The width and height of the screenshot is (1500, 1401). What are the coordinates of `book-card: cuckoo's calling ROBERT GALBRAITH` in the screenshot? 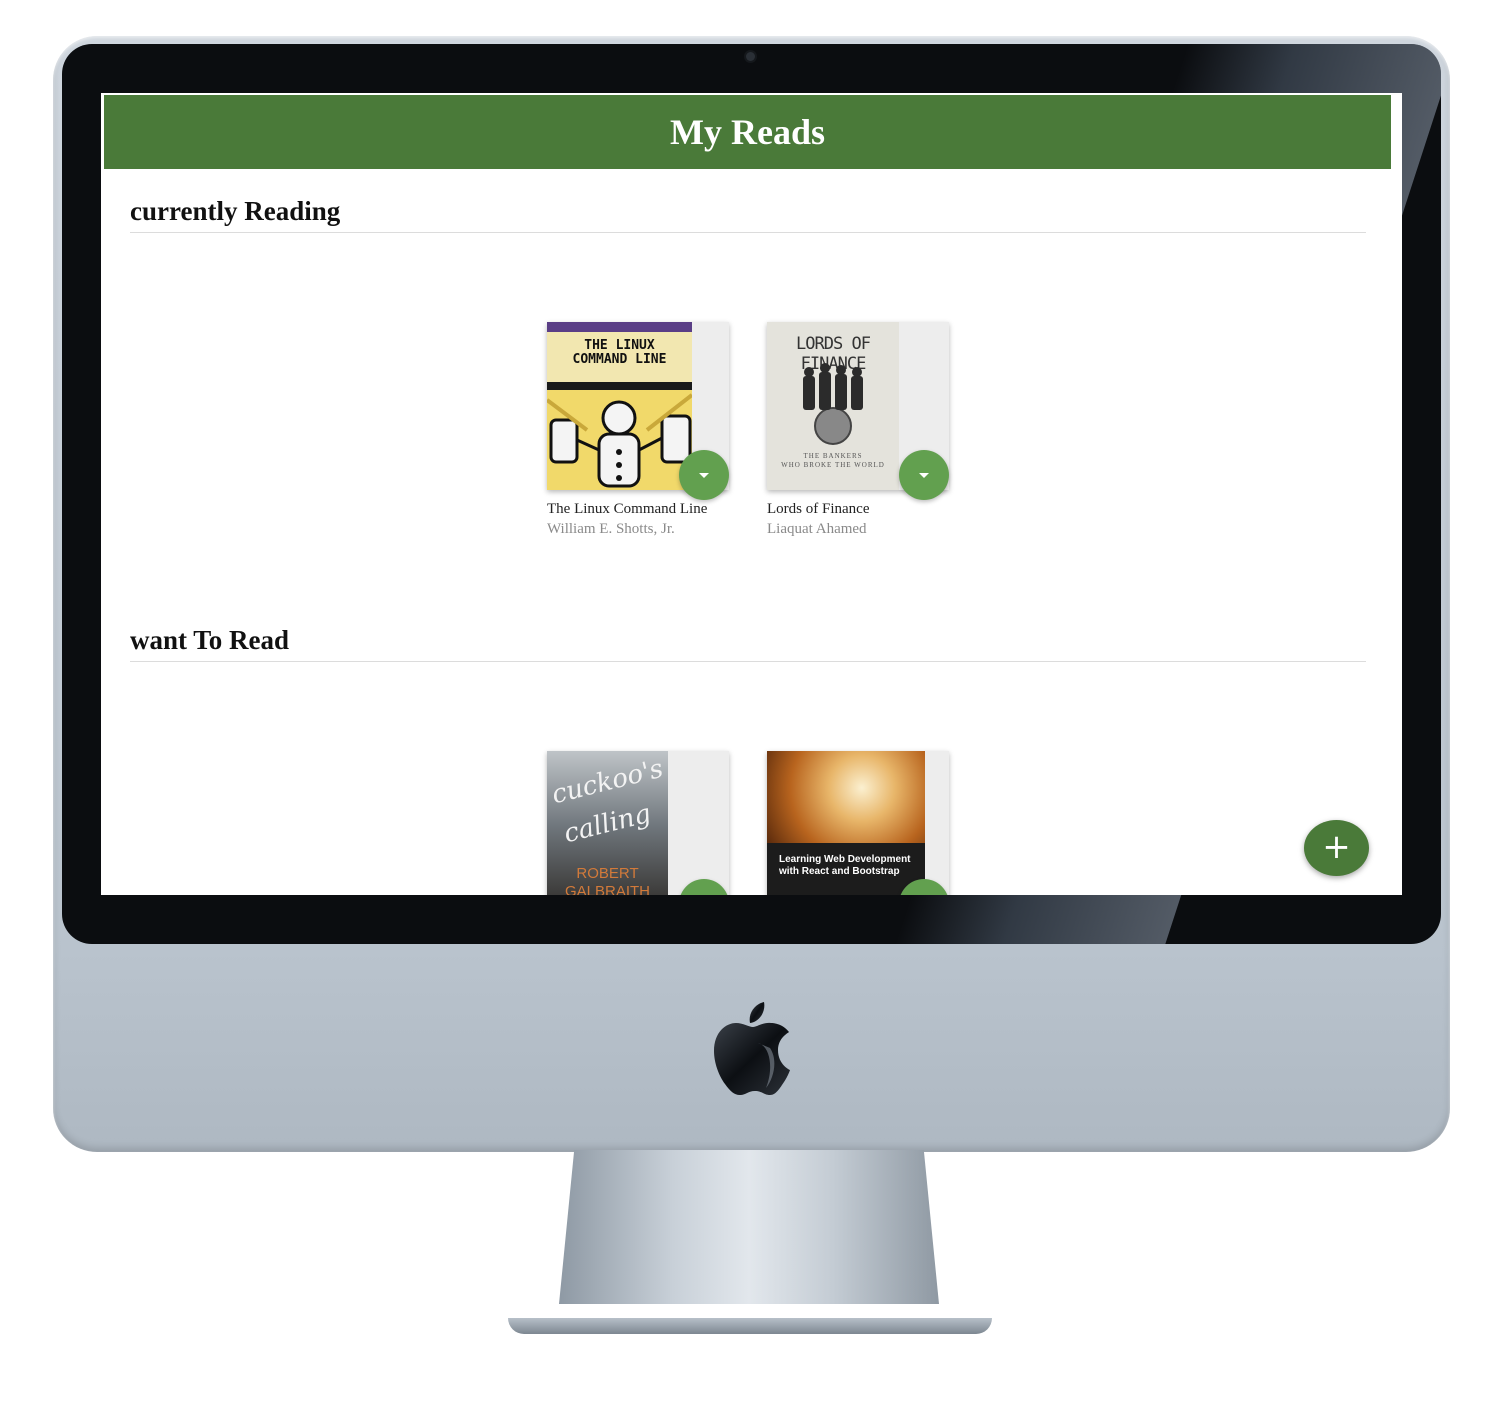 It's located at (639, 823).